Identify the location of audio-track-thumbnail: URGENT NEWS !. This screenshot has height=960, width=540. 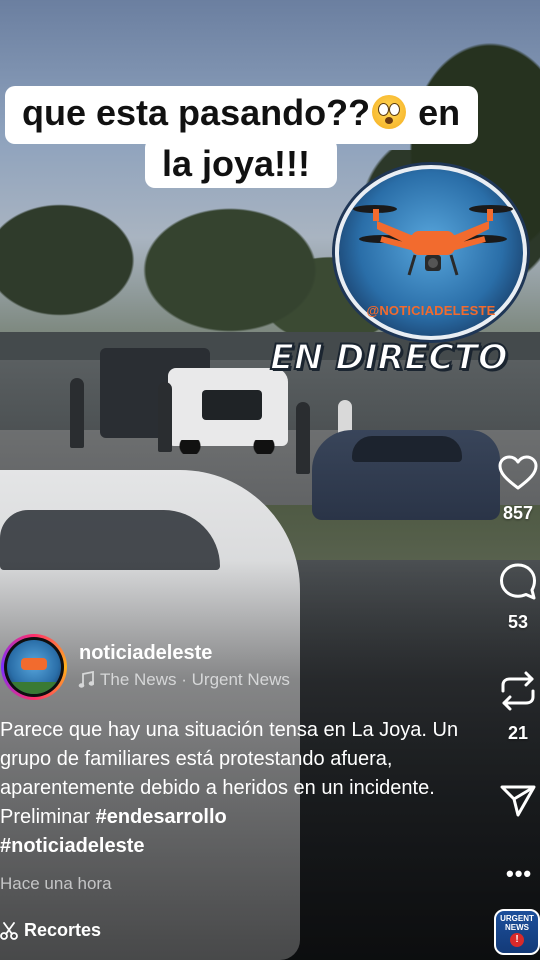
(517, 932).